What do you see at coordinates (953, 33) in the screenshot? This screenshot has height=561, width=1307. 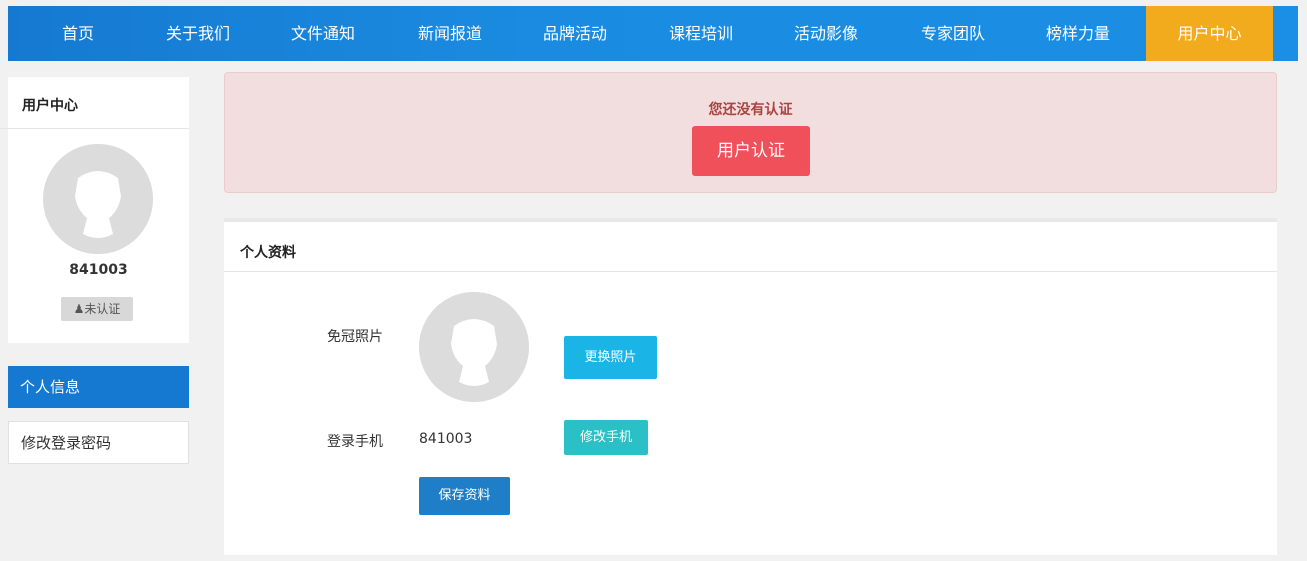 I see `nav-experts: 专家团队` at bounding box center [953, 33].